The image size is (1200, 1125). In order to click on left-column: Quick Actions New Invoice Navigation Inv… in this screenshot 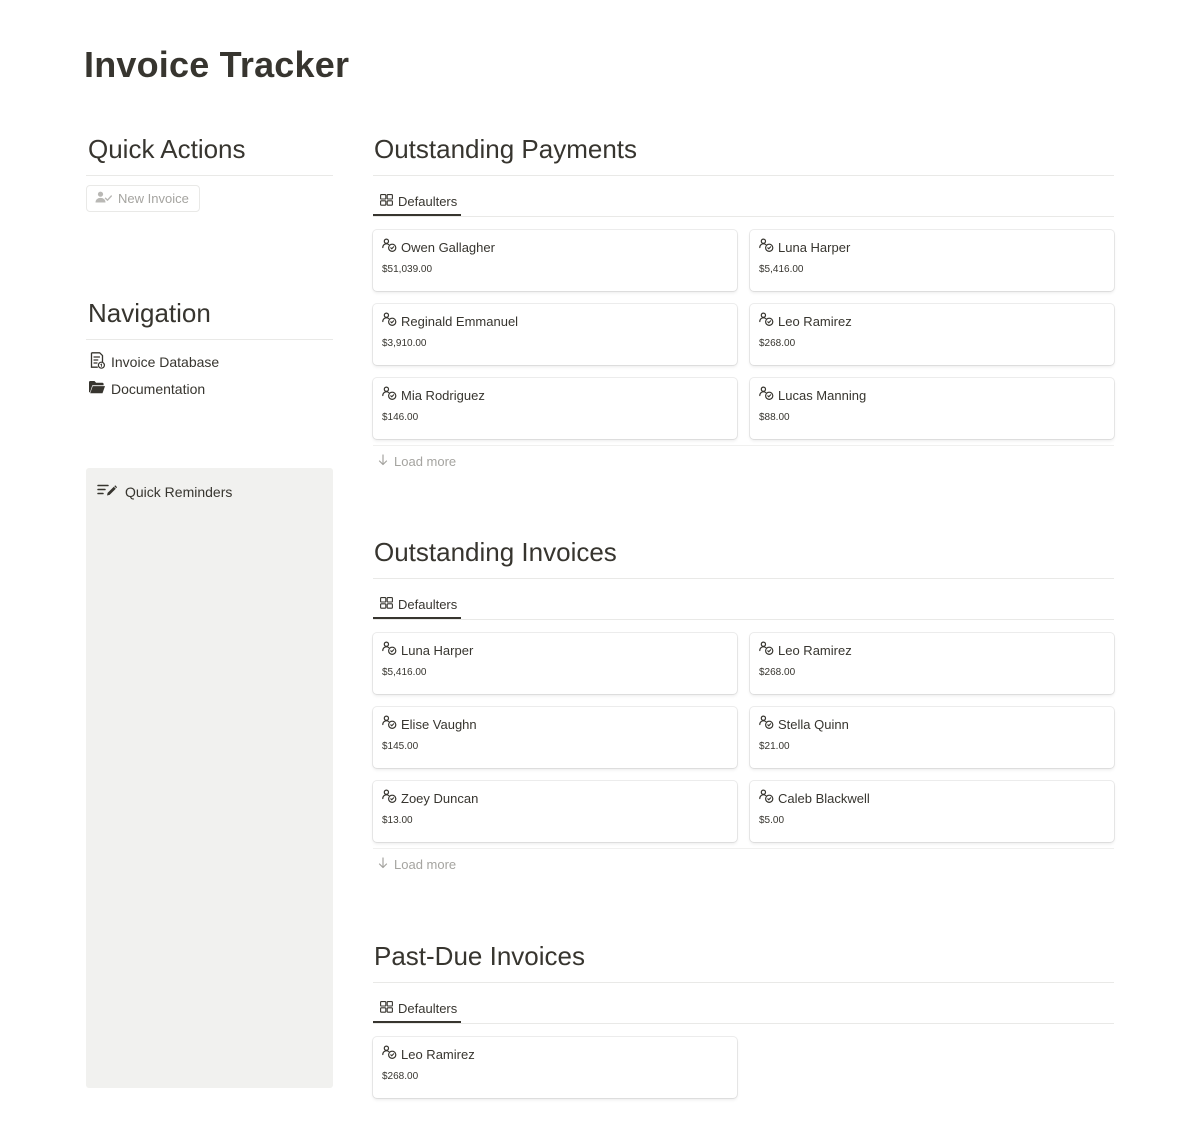, I will do `click(209, 268)`.